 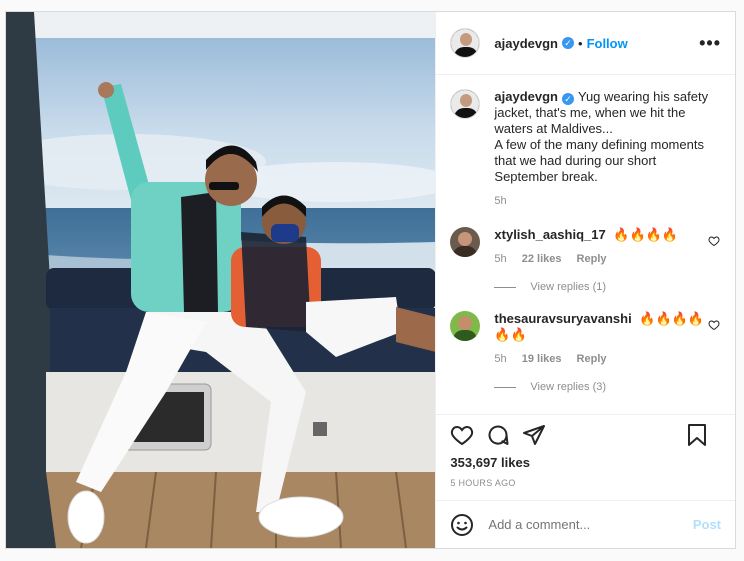 What do you see at coordinates (562, 318) in the screenshot?
I see `comment-username: thesauravsuryavanshi` at bounding box center [562, 318].